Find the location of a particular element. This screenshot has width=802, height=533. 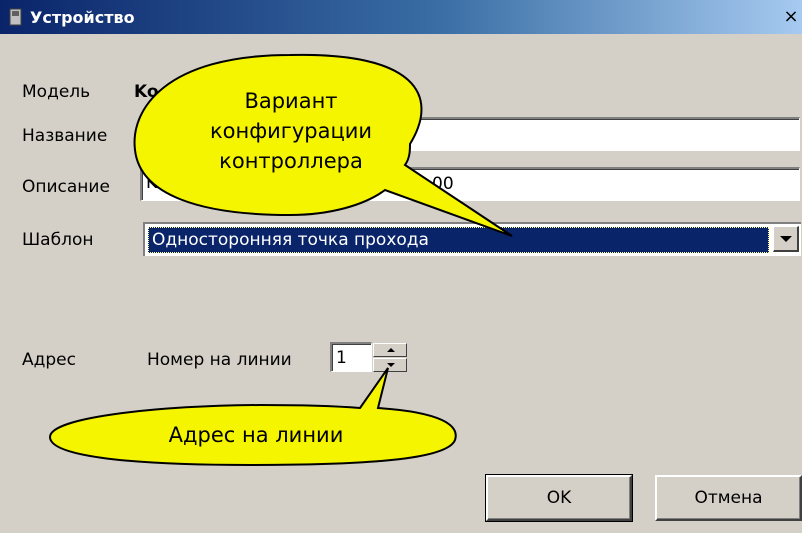

template-label: Шаблон is located at coordinates (58, 240).